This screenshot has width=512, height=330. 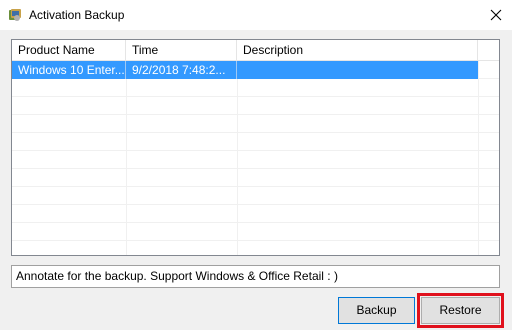 What do you see at coordinates (357, 70) in the screenshot?
I see `cell-description` at bounding box center [357, 70].